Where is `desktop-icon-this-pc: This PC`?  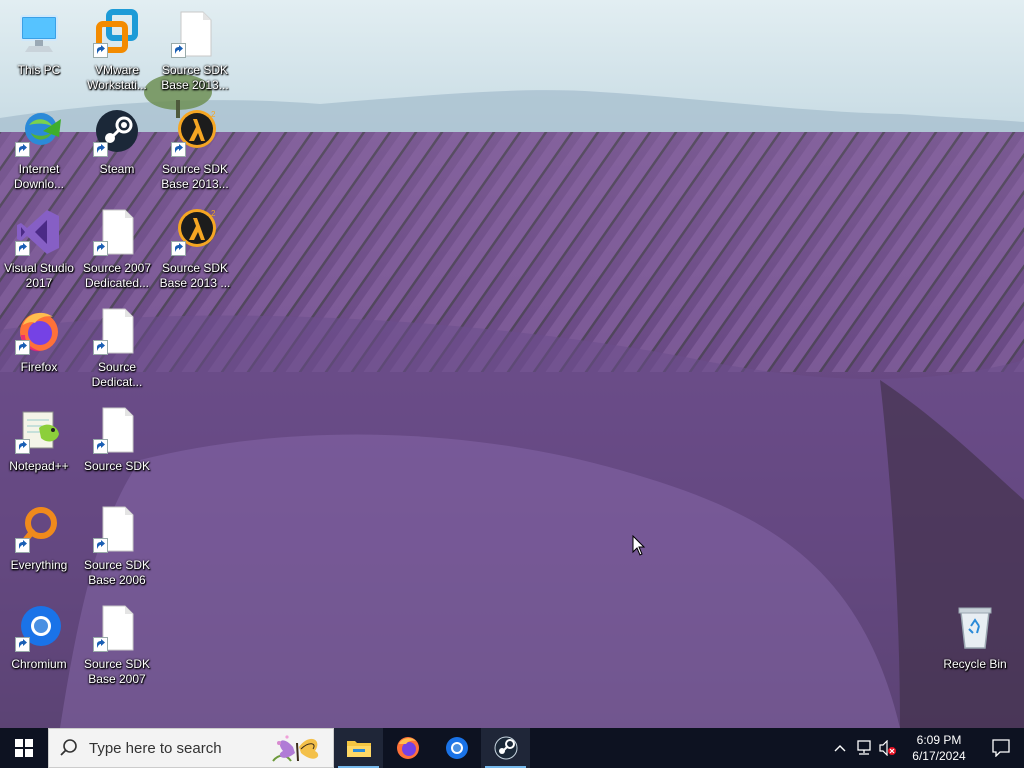 desktop-icon-this-pc: This PC is located at coordinates (39, 54).